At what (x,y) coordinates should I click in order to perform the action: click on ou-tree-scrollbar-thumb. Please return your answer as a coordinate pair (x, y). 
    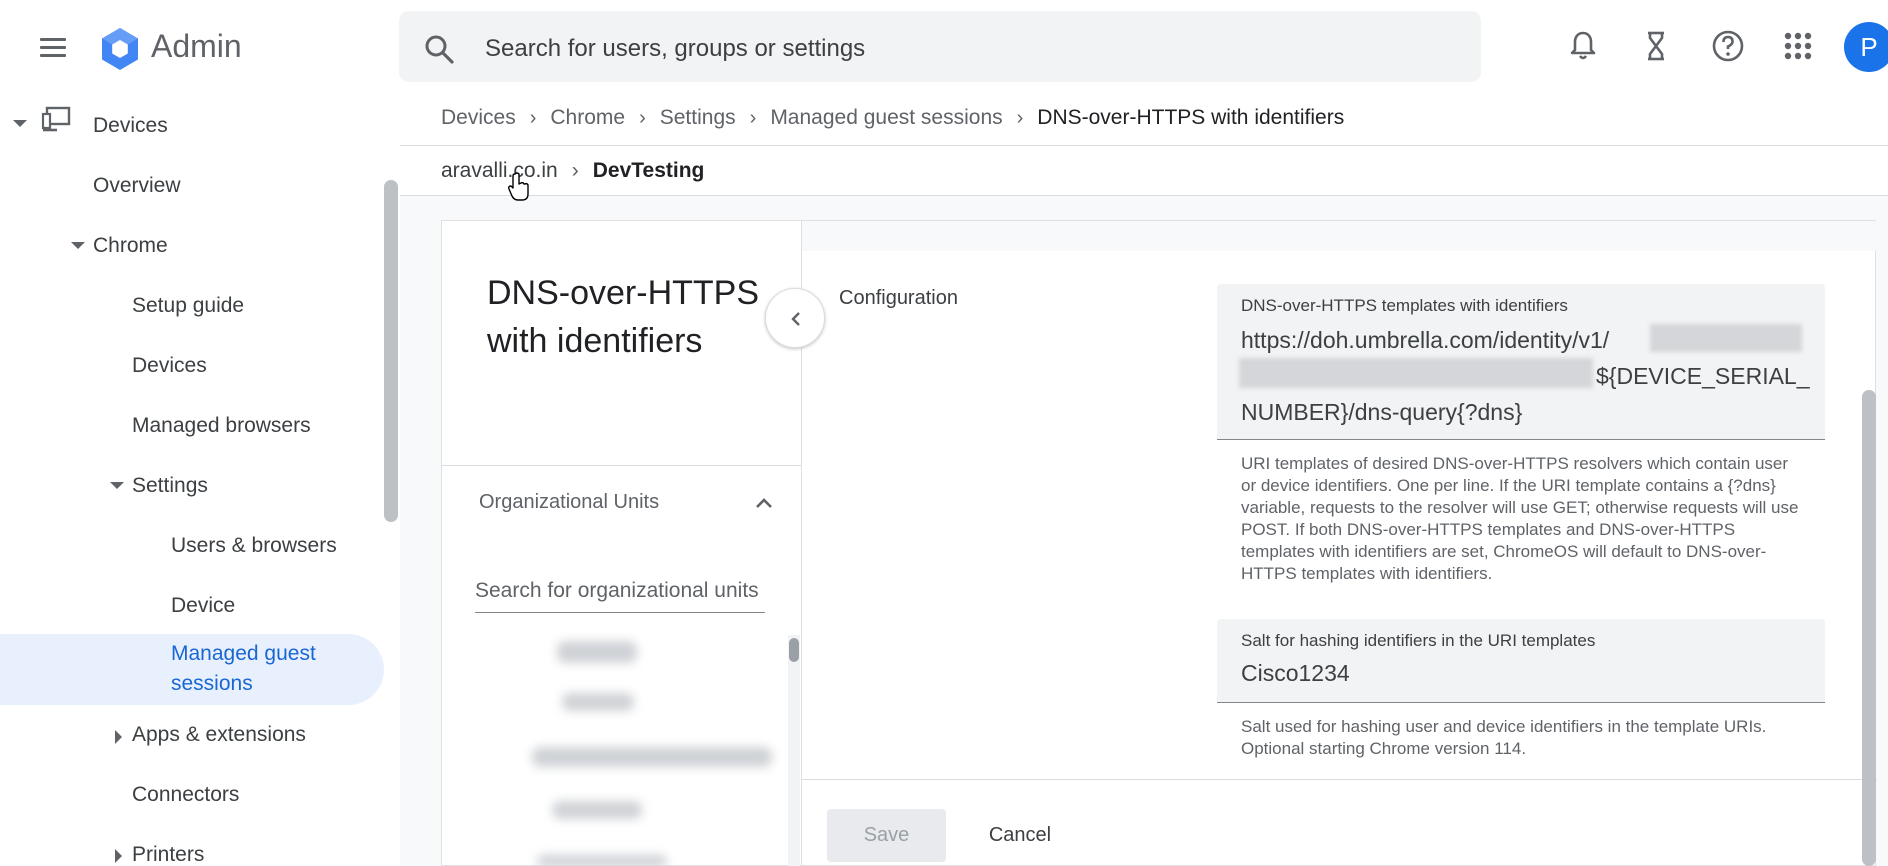
    Looking at the image, I should click on (794, 650).